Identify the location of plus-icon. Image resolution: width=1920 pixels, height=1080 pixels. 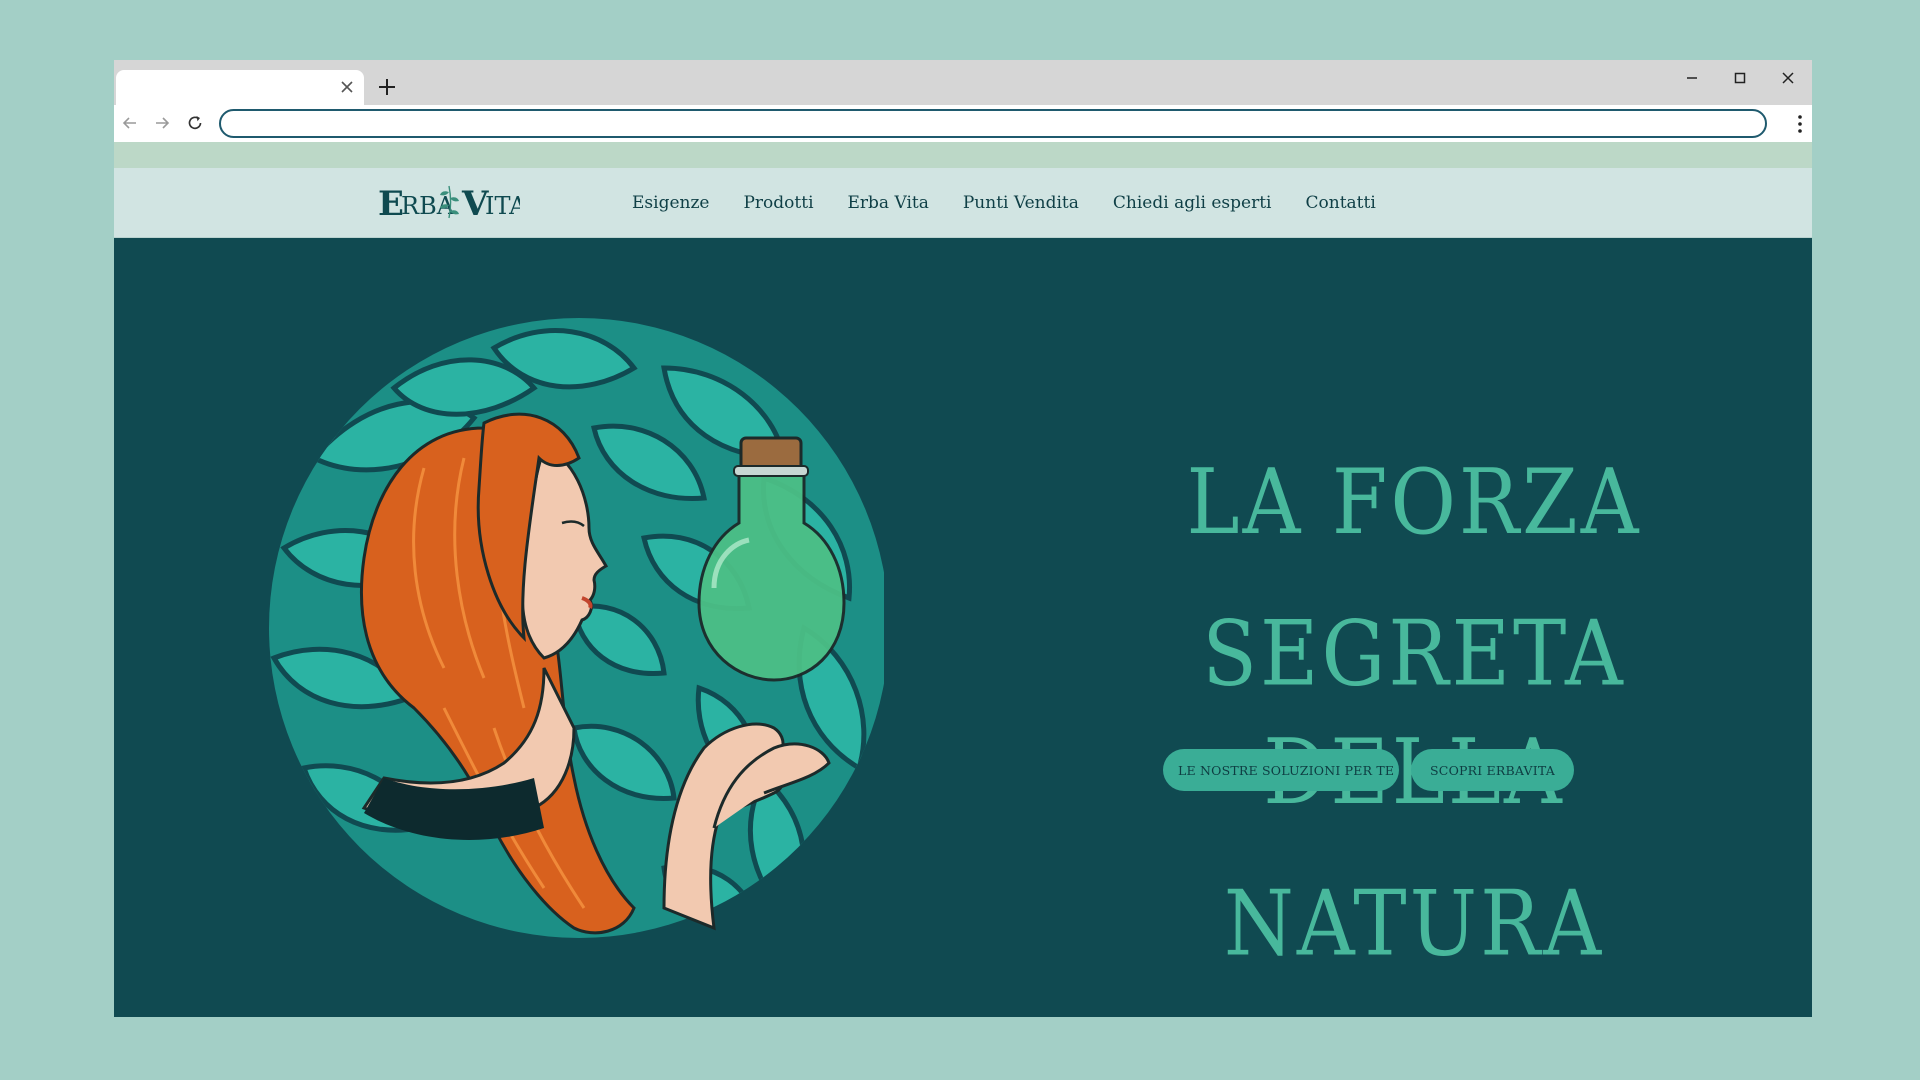
(387, 87).